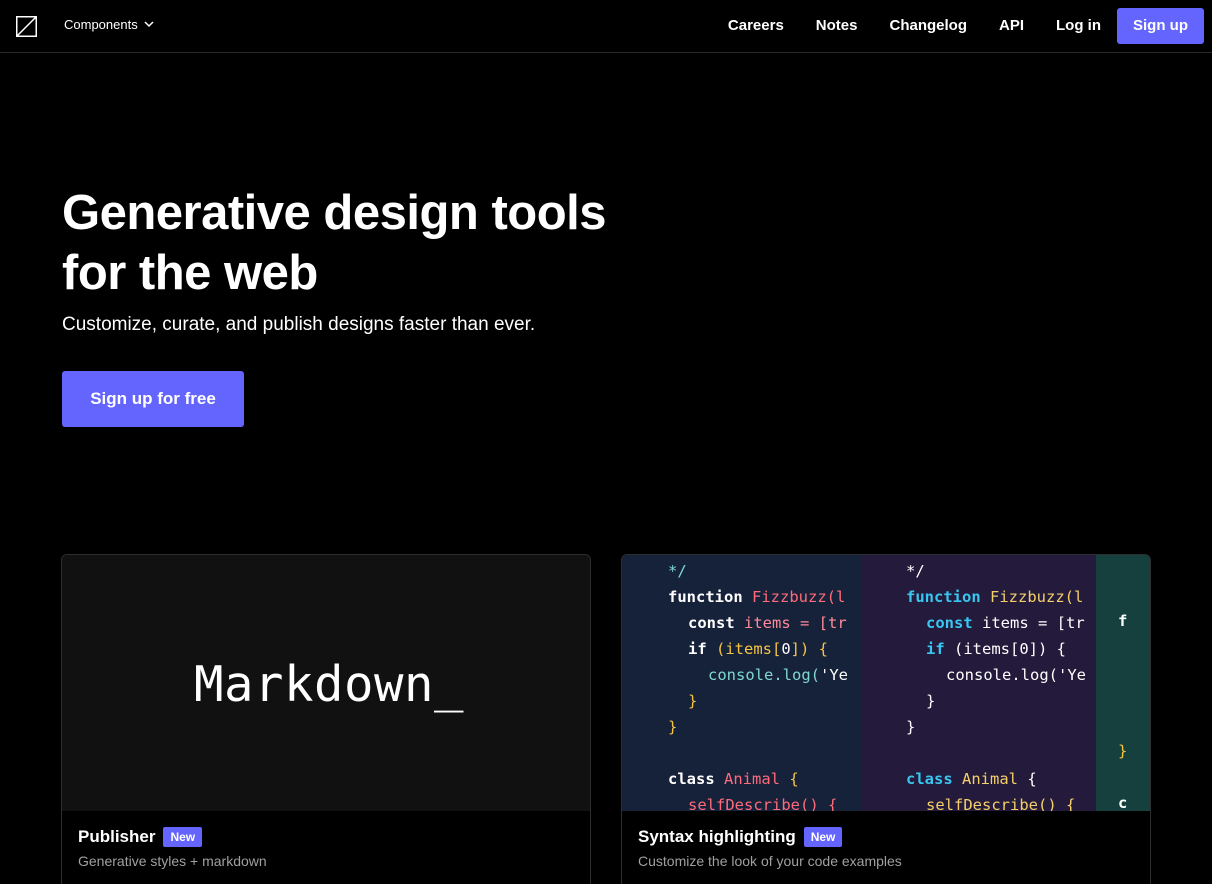  I want to click on nav-link-api: API, so click(1011, 26).